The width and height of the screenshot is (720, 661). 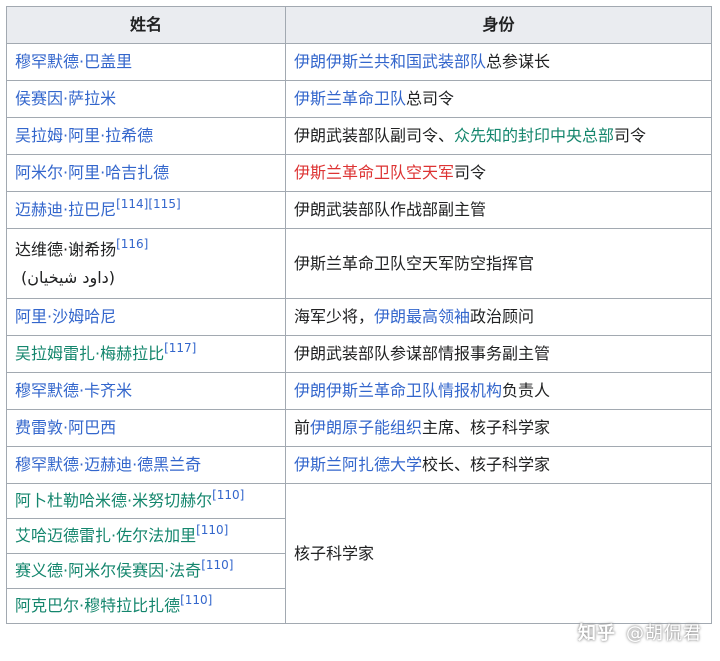 I want to click on column-header-name: 姓名, so click(x=146, y=25).